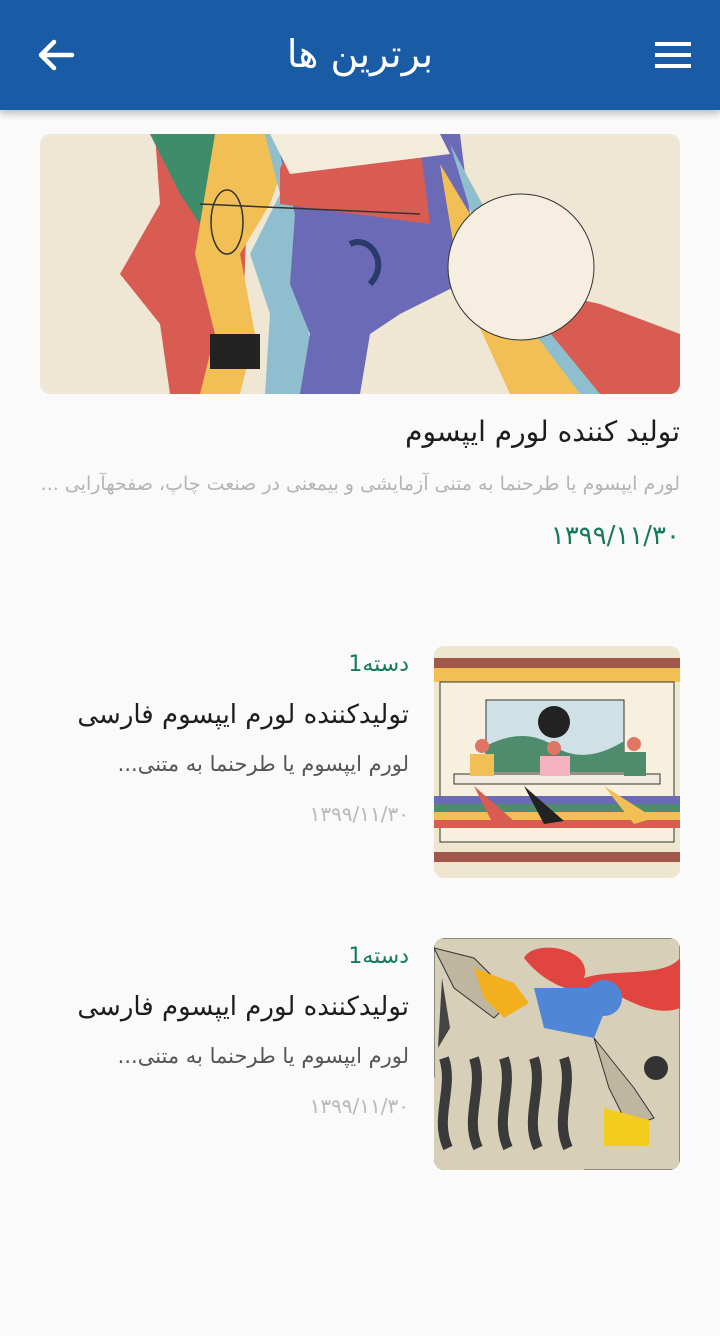 This screenshot has height=1336, width=720. Describe the element at coordinates (360, 432) in the screenshot. I see `featured-article-title: تولید کننده لورم ایپسوم` at that location.